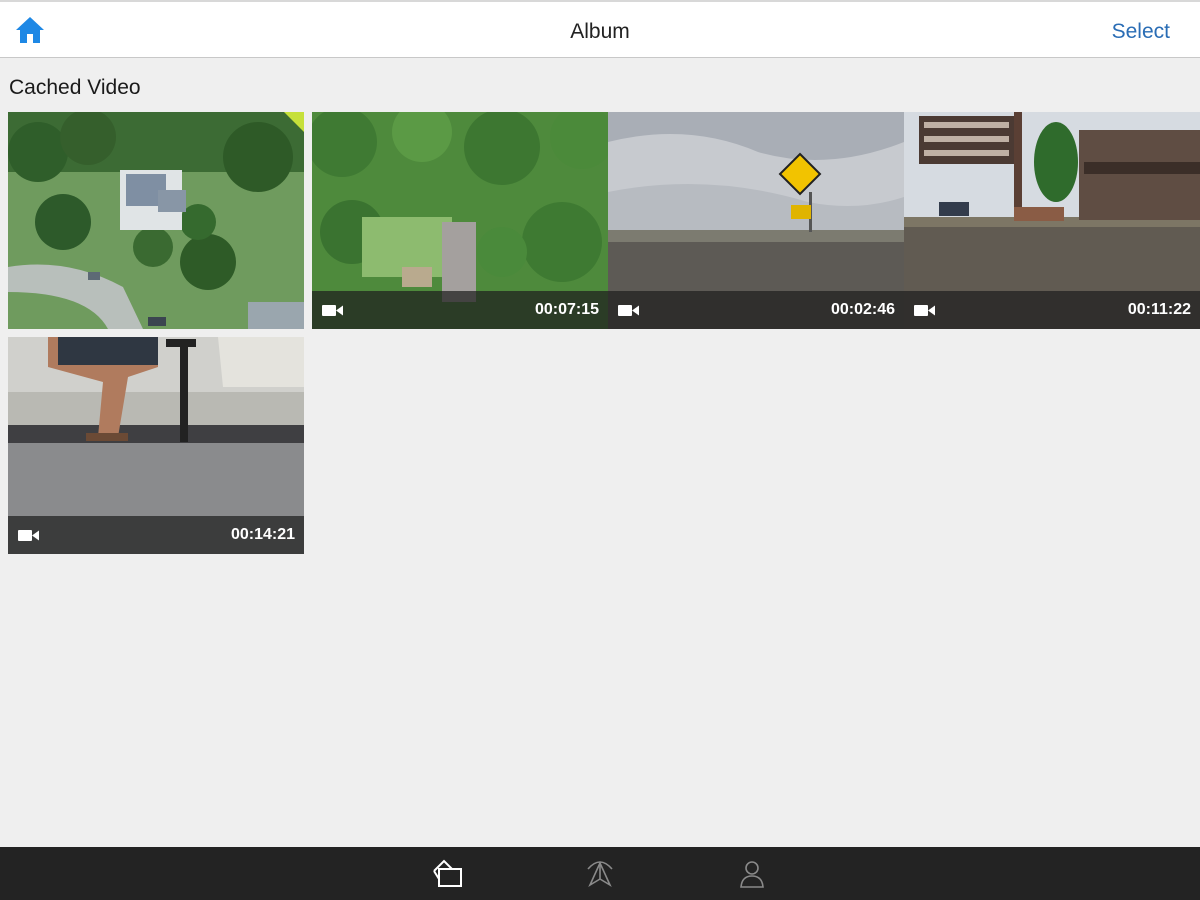 The height and width of the screenshot is (900, 1200). What do you see at coordinates (756, 310) in the screenshot?
I see `video-info-bar: 00:02:46` at bounding box center [756, 310].